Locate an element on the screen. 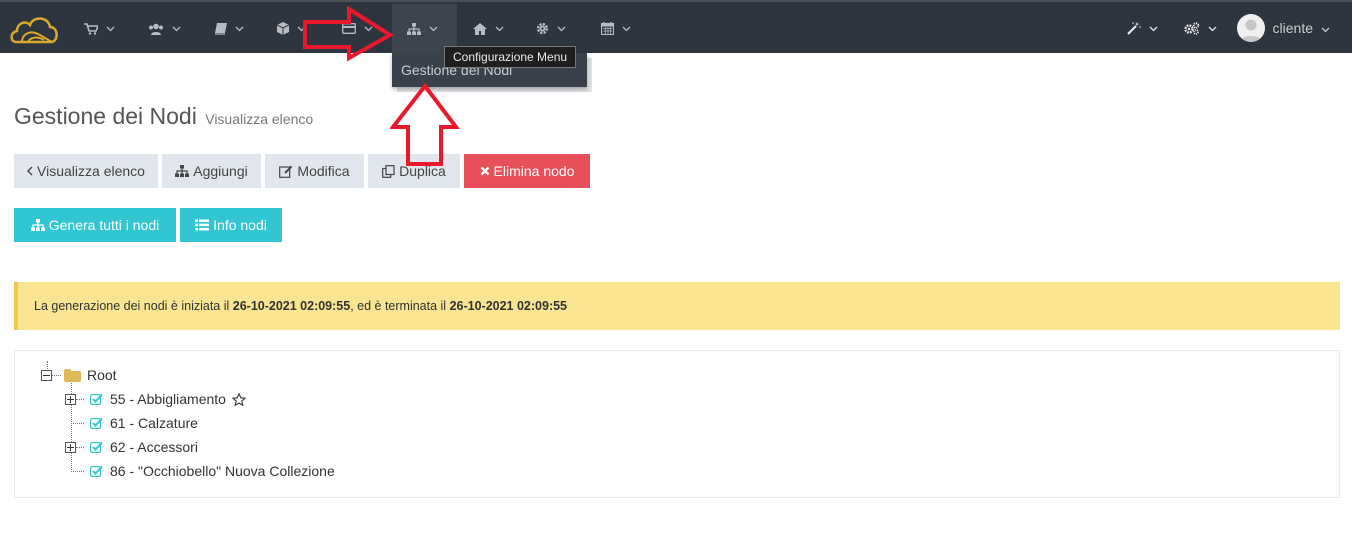 This screenshot has height=533, width=1352. page-title: Gestione dei Nodi Visualizza elenco is located at coordinates (163, 116).